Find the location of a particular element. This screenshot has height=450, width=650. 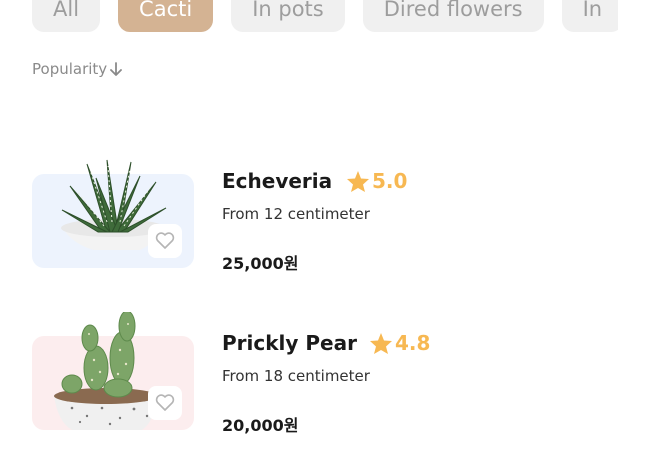

category-filter-bar: All Cacti In pots Dired flowers In is located at coordinates (325, 16).